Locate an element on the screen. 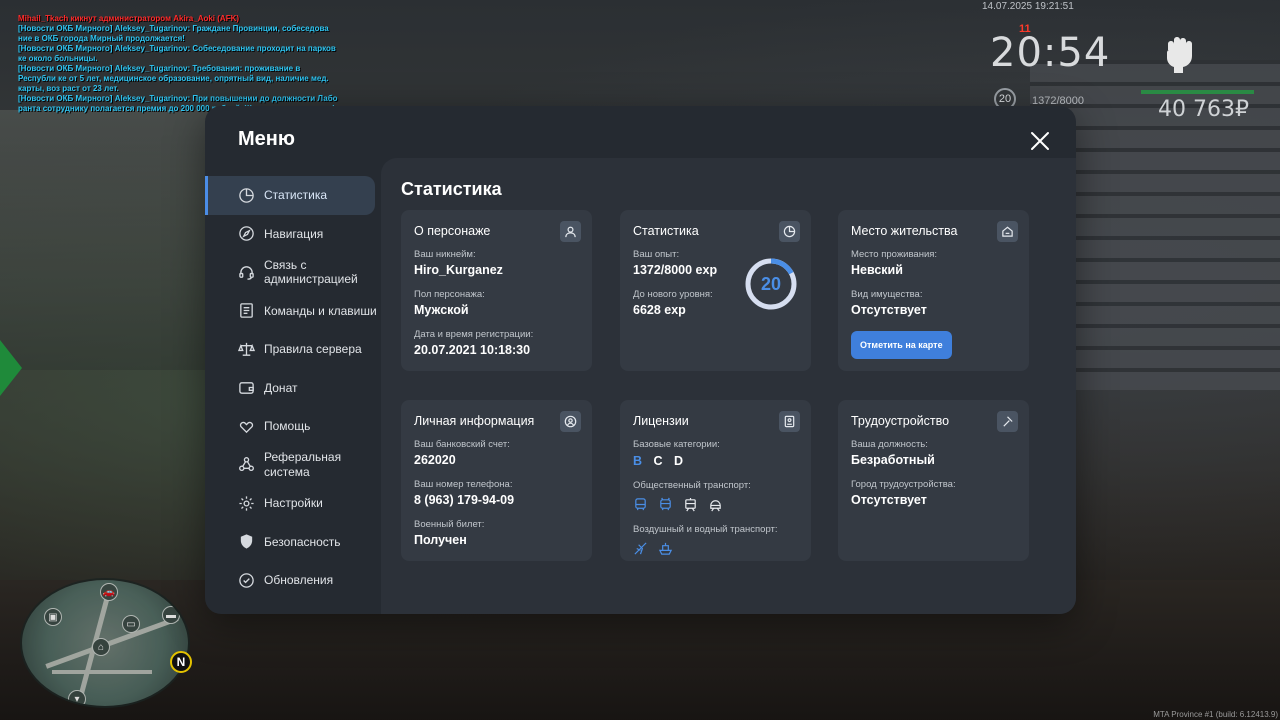 Image resolution: width=1280 pixels, height=720 pixels. background-building-left is located at coordinates (105, 240).